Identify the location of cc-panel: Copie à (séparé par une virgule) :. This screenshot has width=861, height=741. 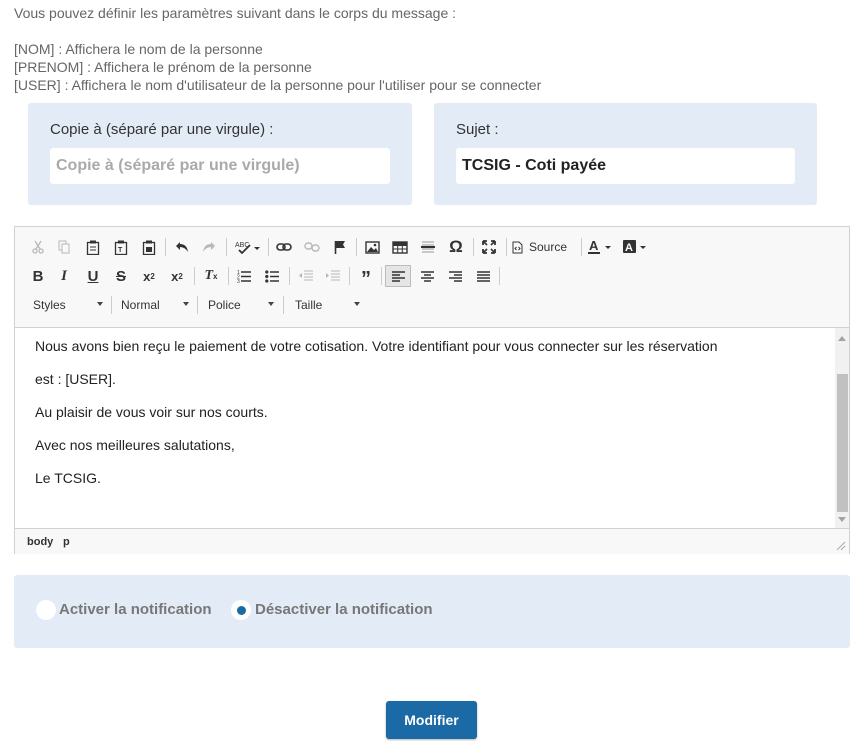
(220, 154).